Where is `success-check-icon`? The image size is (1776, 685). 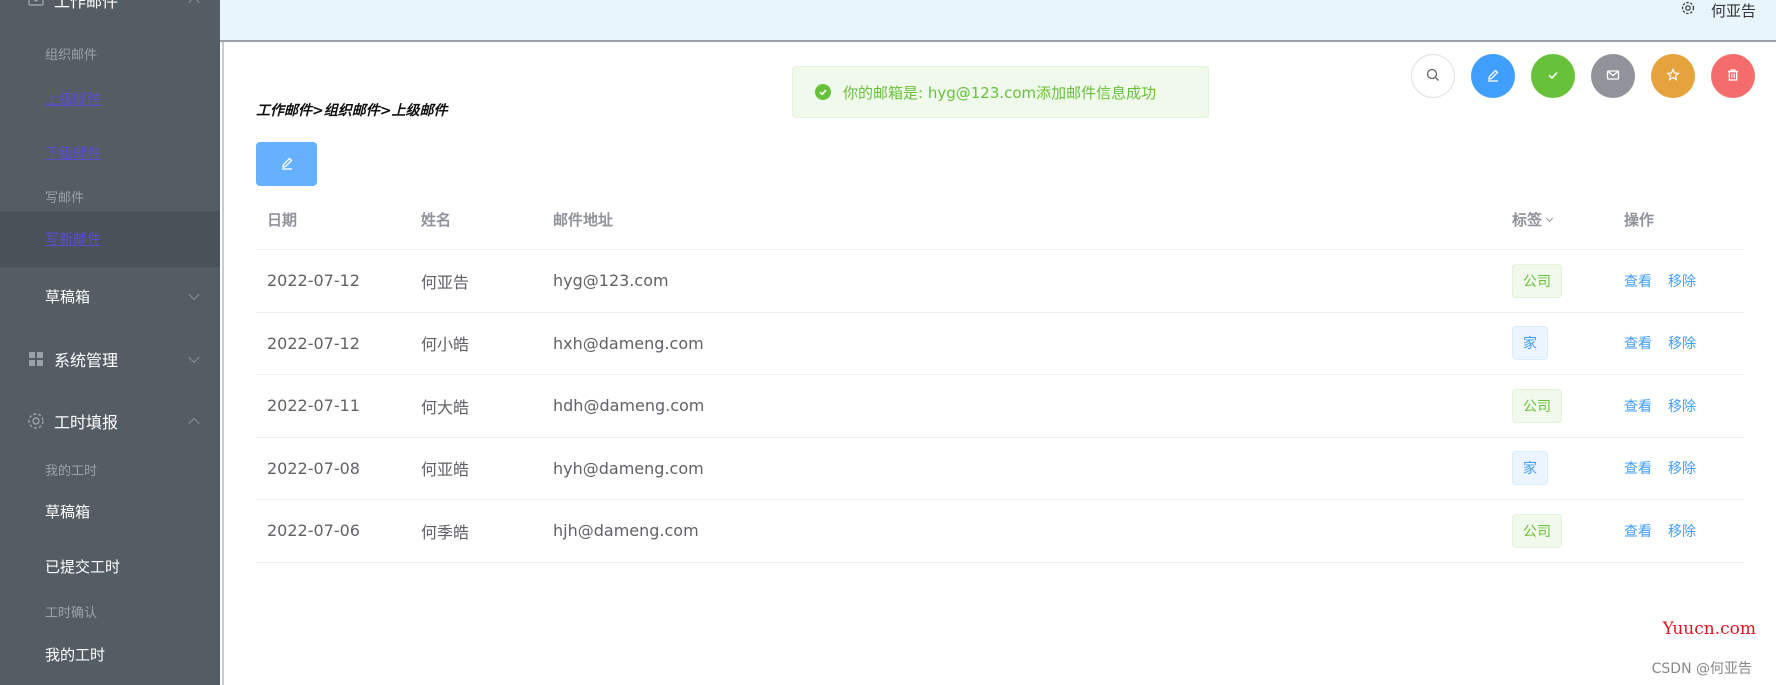 success-check-icon is located at coordinates (823, 92).